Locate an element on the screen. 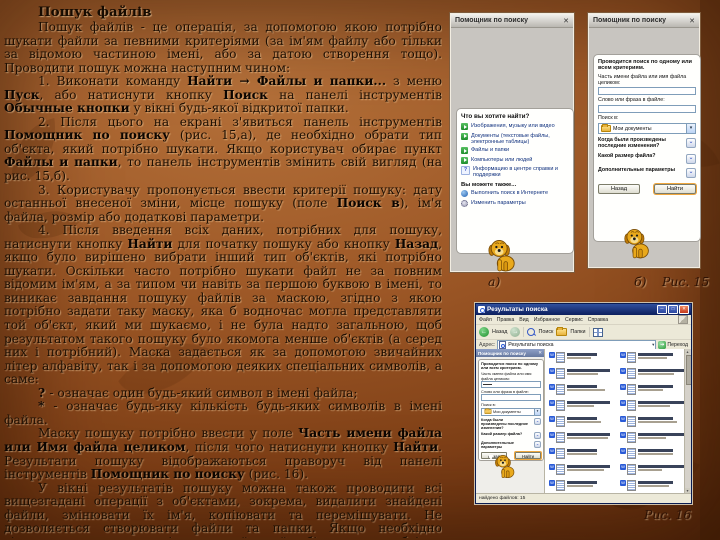 This screenshot has height=540, width=720. dropdown-value: Мои документы is located at coordinates (632, 128).